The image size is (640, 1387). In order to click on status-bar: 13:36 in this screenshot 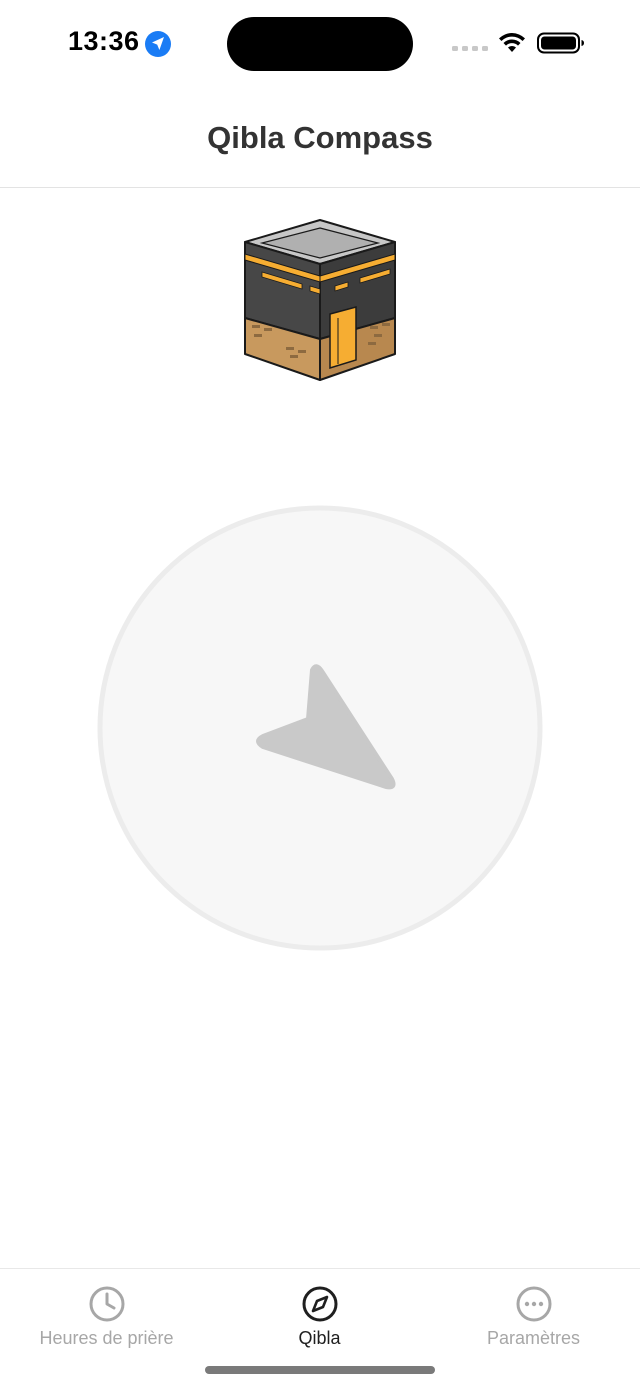, I will do `click(320, 45)`.